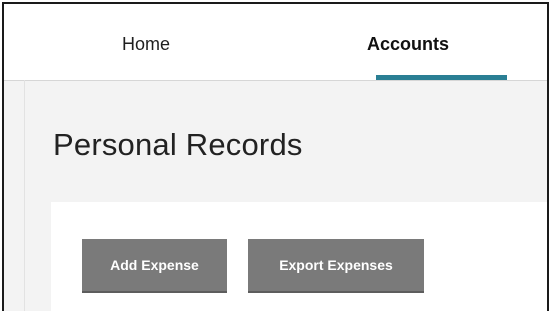 The width and height of the screenshot is (553, 311). Describe the element at coordinates (336, 265) in the screenshot. I see `export-expenses-button: Export Expenses` at that location.